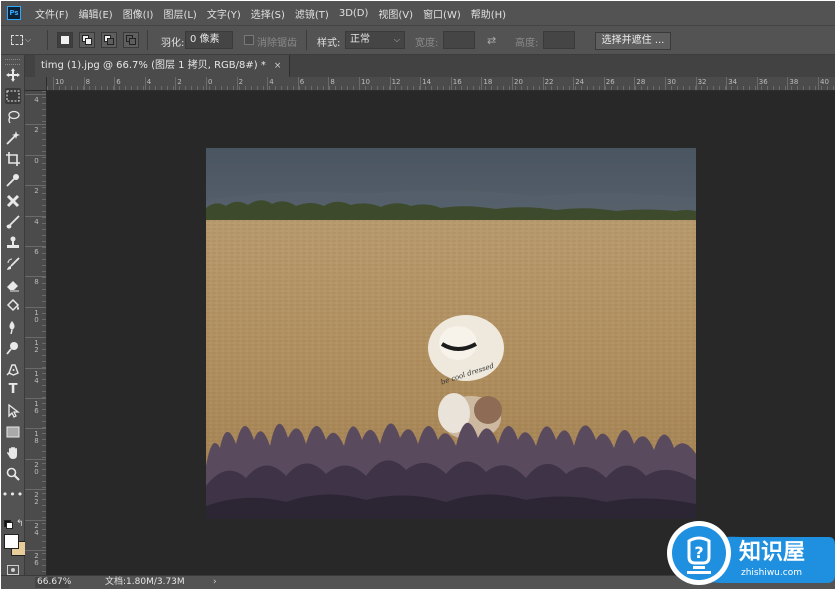 The image size is (836, 590). What do you see at coordinates (13, 222) in the screenshot?
I see `brush-tool-icon` at bounding box center [13, 222].